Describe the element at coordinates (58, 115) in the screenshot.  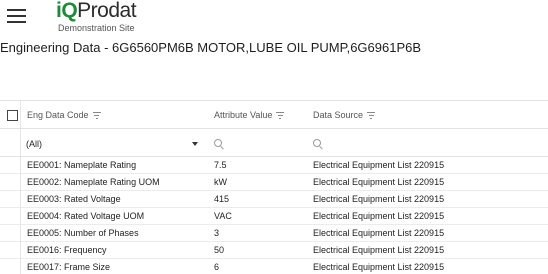
I see `column-header-label: Eng Data Code` at that location.